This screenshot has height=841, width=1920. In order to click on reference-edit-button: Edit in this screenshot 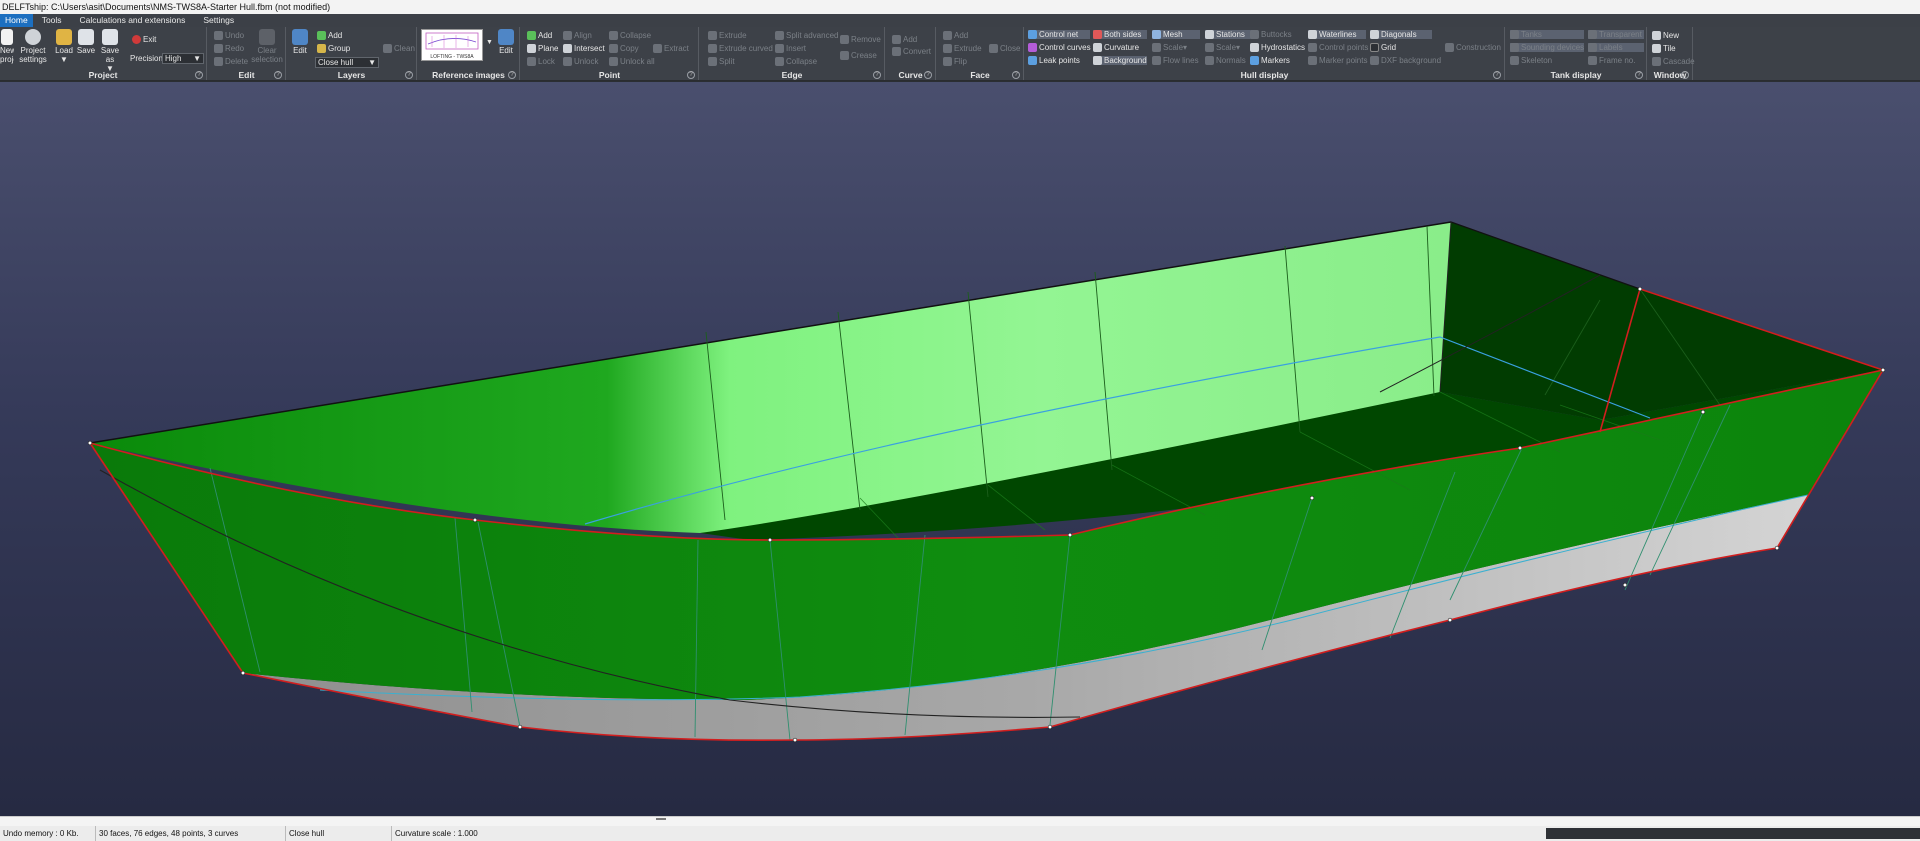, I will do `click(506, 42)`.